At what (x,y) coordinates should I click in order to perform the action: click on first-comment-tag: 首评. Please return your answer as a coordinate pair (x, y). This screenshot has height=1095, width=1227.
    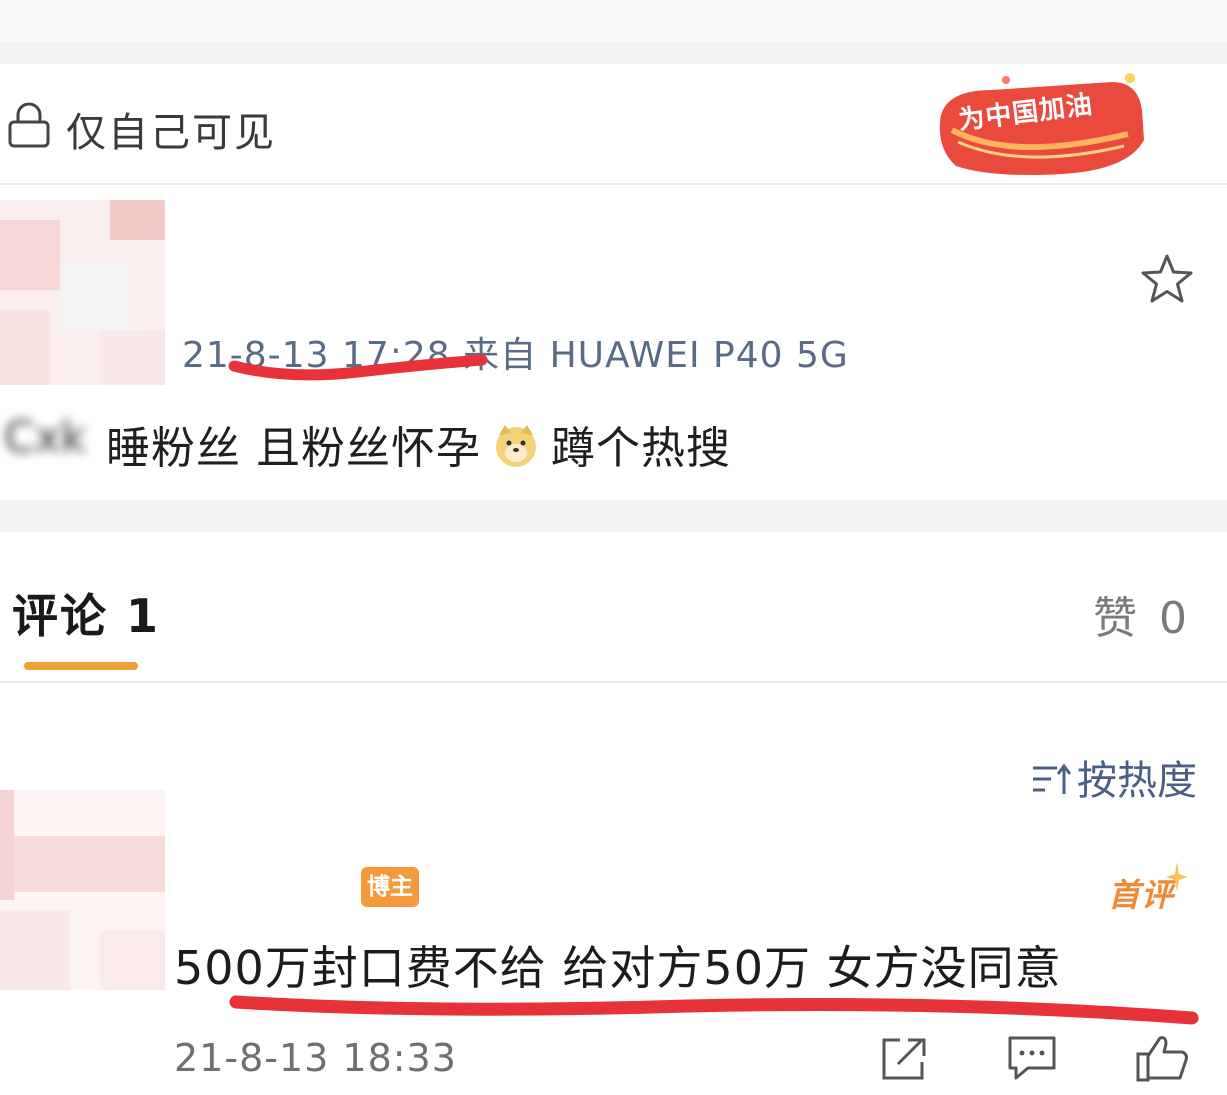
    Looking at the image, I should click on (1141, 895).